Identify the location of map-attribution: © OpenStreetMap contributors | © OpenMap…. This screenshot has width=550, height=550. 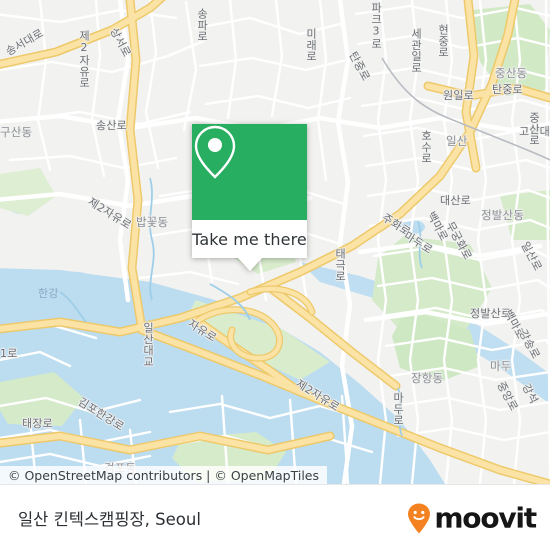
(164, 475).